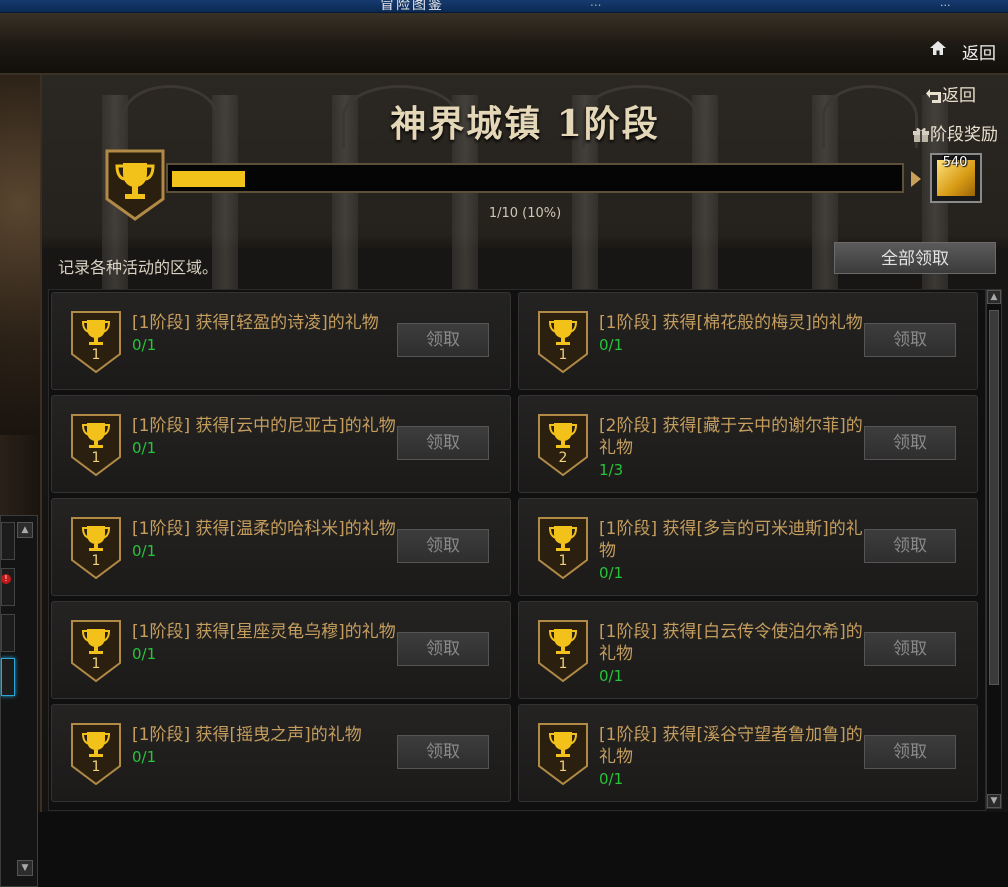  What do you see at coordinates (525, 213) in the screenshot?
I see `progress-text: 1/10 (10%)` at bounding box center [525, 213].